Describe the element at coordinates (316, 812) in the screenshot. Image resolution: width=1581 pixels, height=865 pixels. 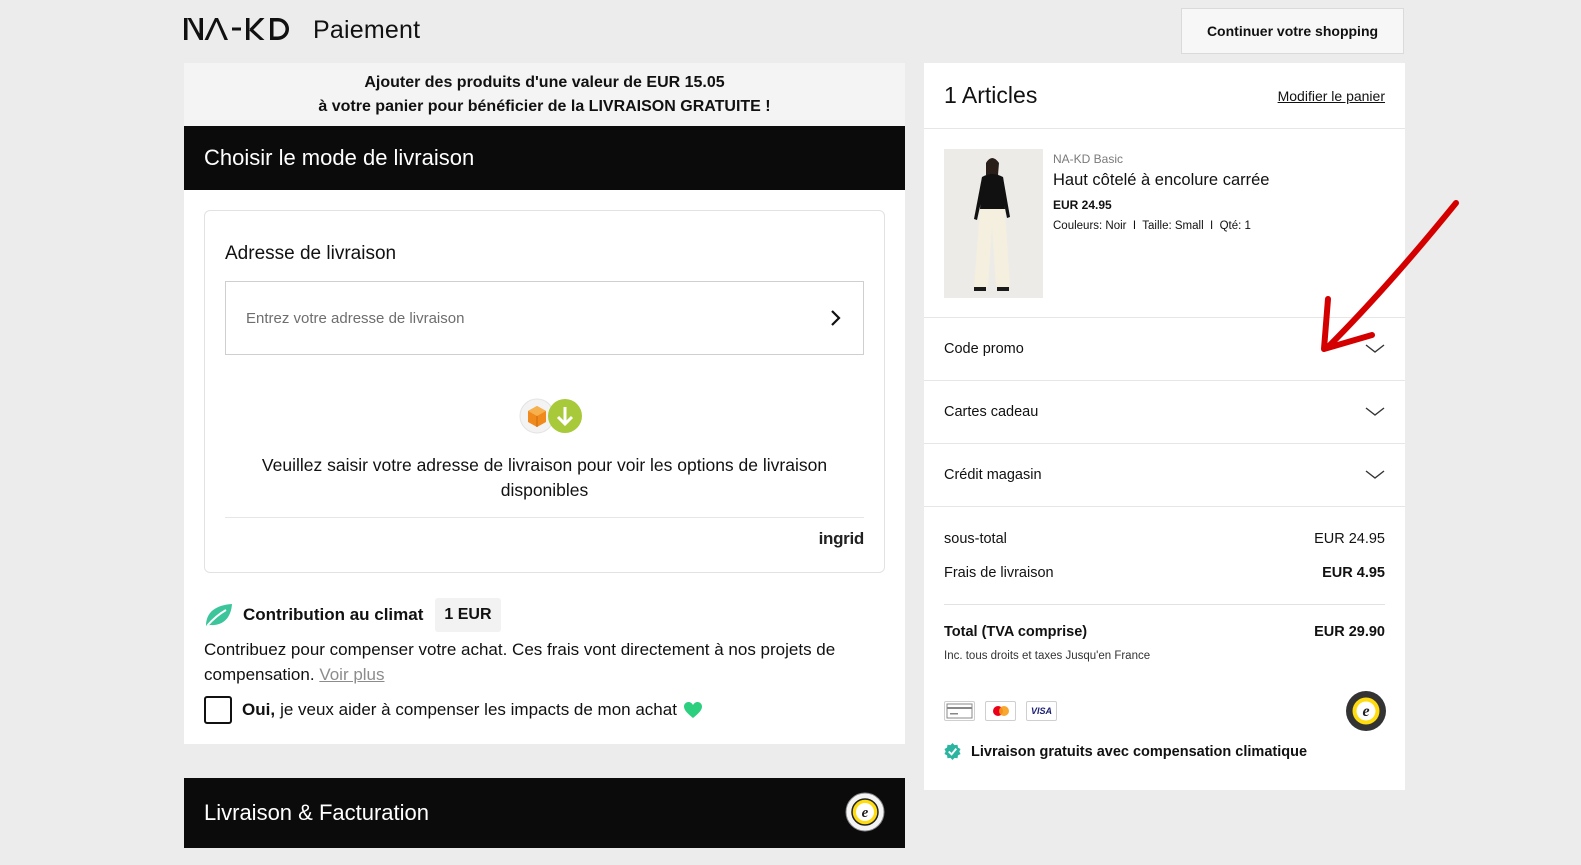
I see `billing-section-title: Livraison & Facturation` at that location.